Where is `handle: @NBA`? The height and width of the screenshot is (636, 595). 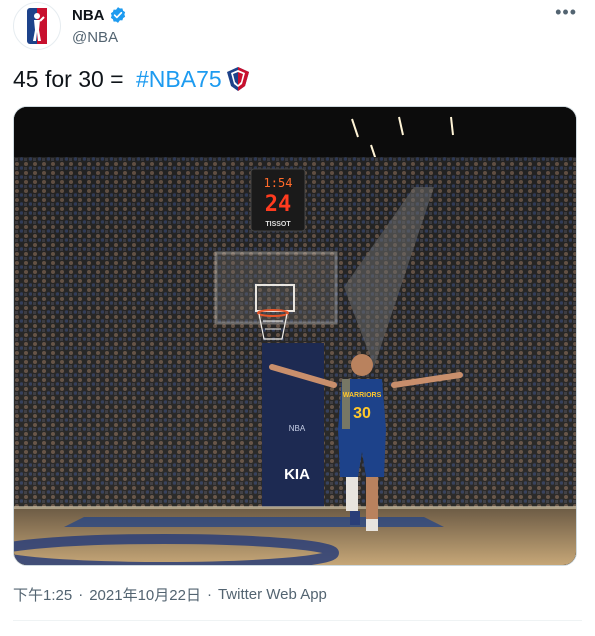
handle: @NBA is located at coordinates (99, 37).